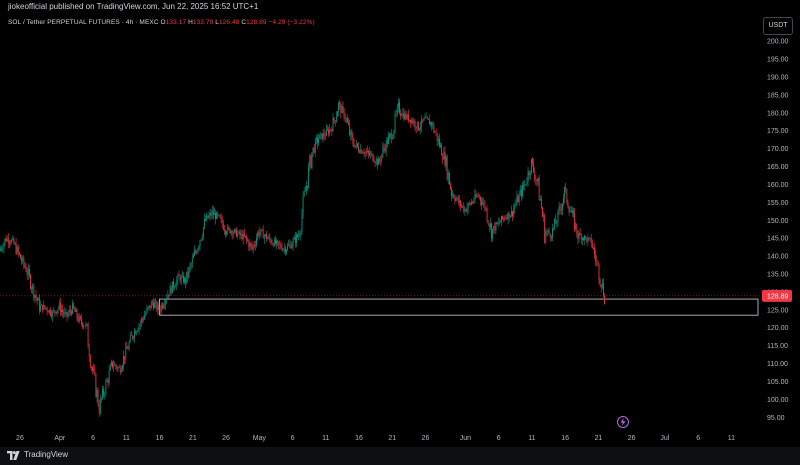 The image size is (800, 465). I want to click on y-tick-label: 95.00, so click(776, 418).